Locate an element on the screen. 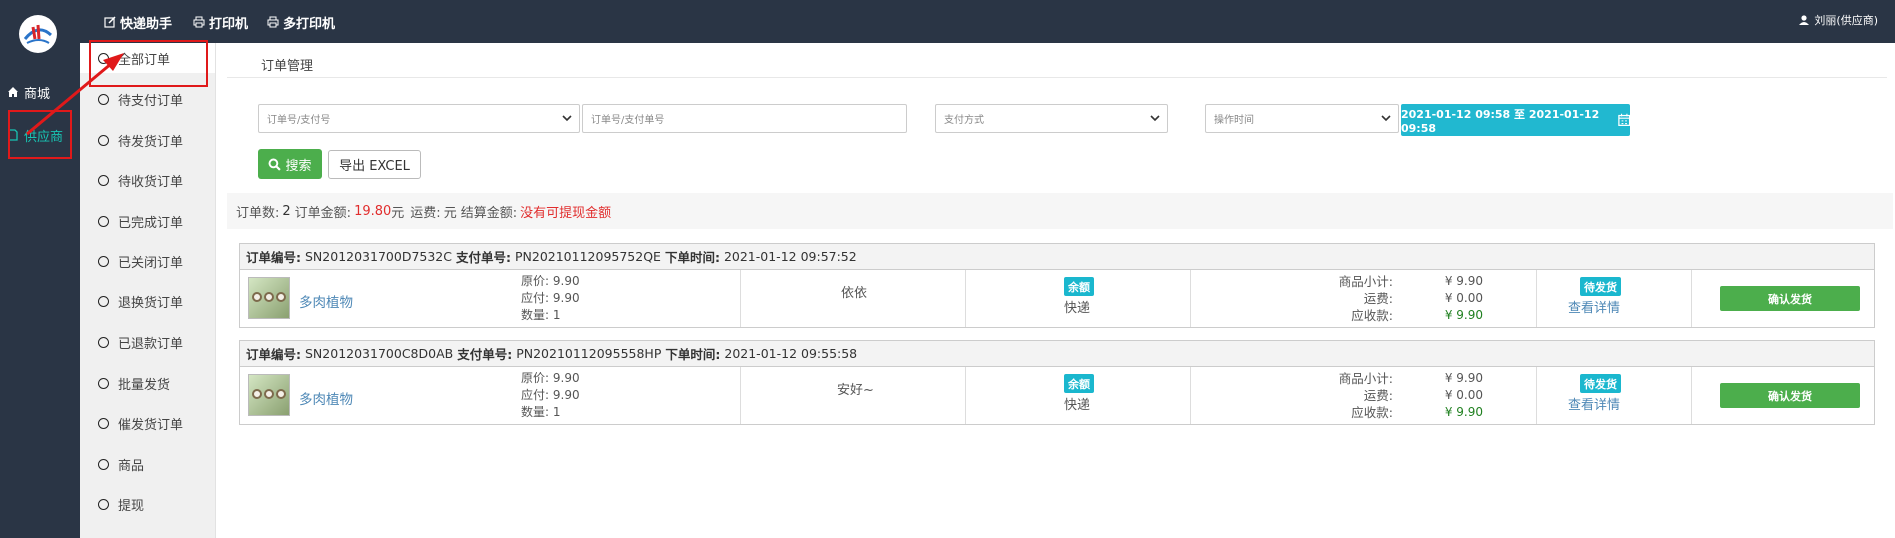  shipping-method: 快递 is located at coordinates (1077, 308).